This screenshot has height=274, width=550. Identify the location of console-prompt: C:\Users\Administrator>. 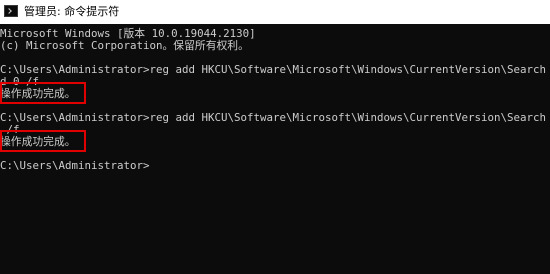
(75, 165).